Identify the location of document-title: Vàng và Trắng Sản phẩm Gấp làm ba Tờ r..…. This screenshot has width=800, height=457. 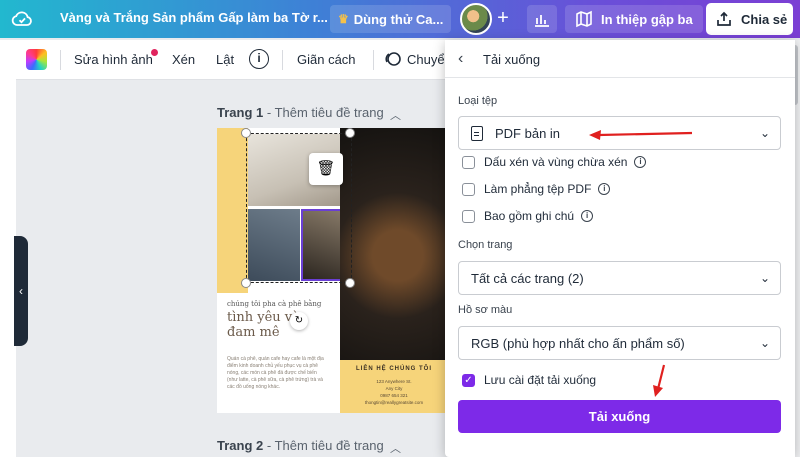
(194, 17).